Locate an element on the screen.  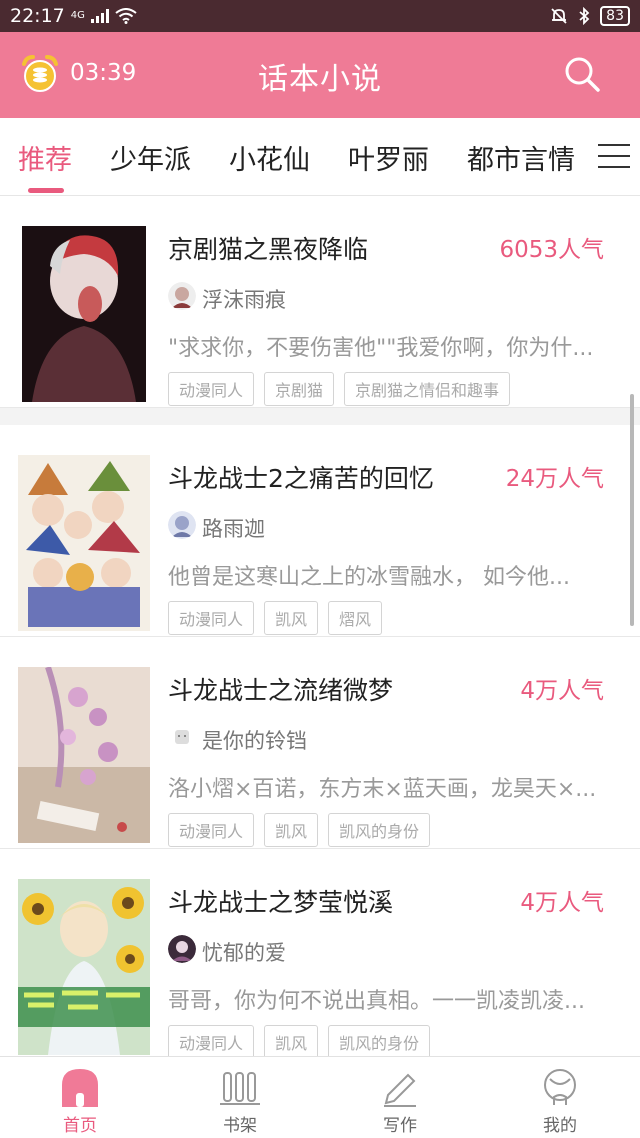
nav-home: 首页 is located at coordinates (80, 1097).